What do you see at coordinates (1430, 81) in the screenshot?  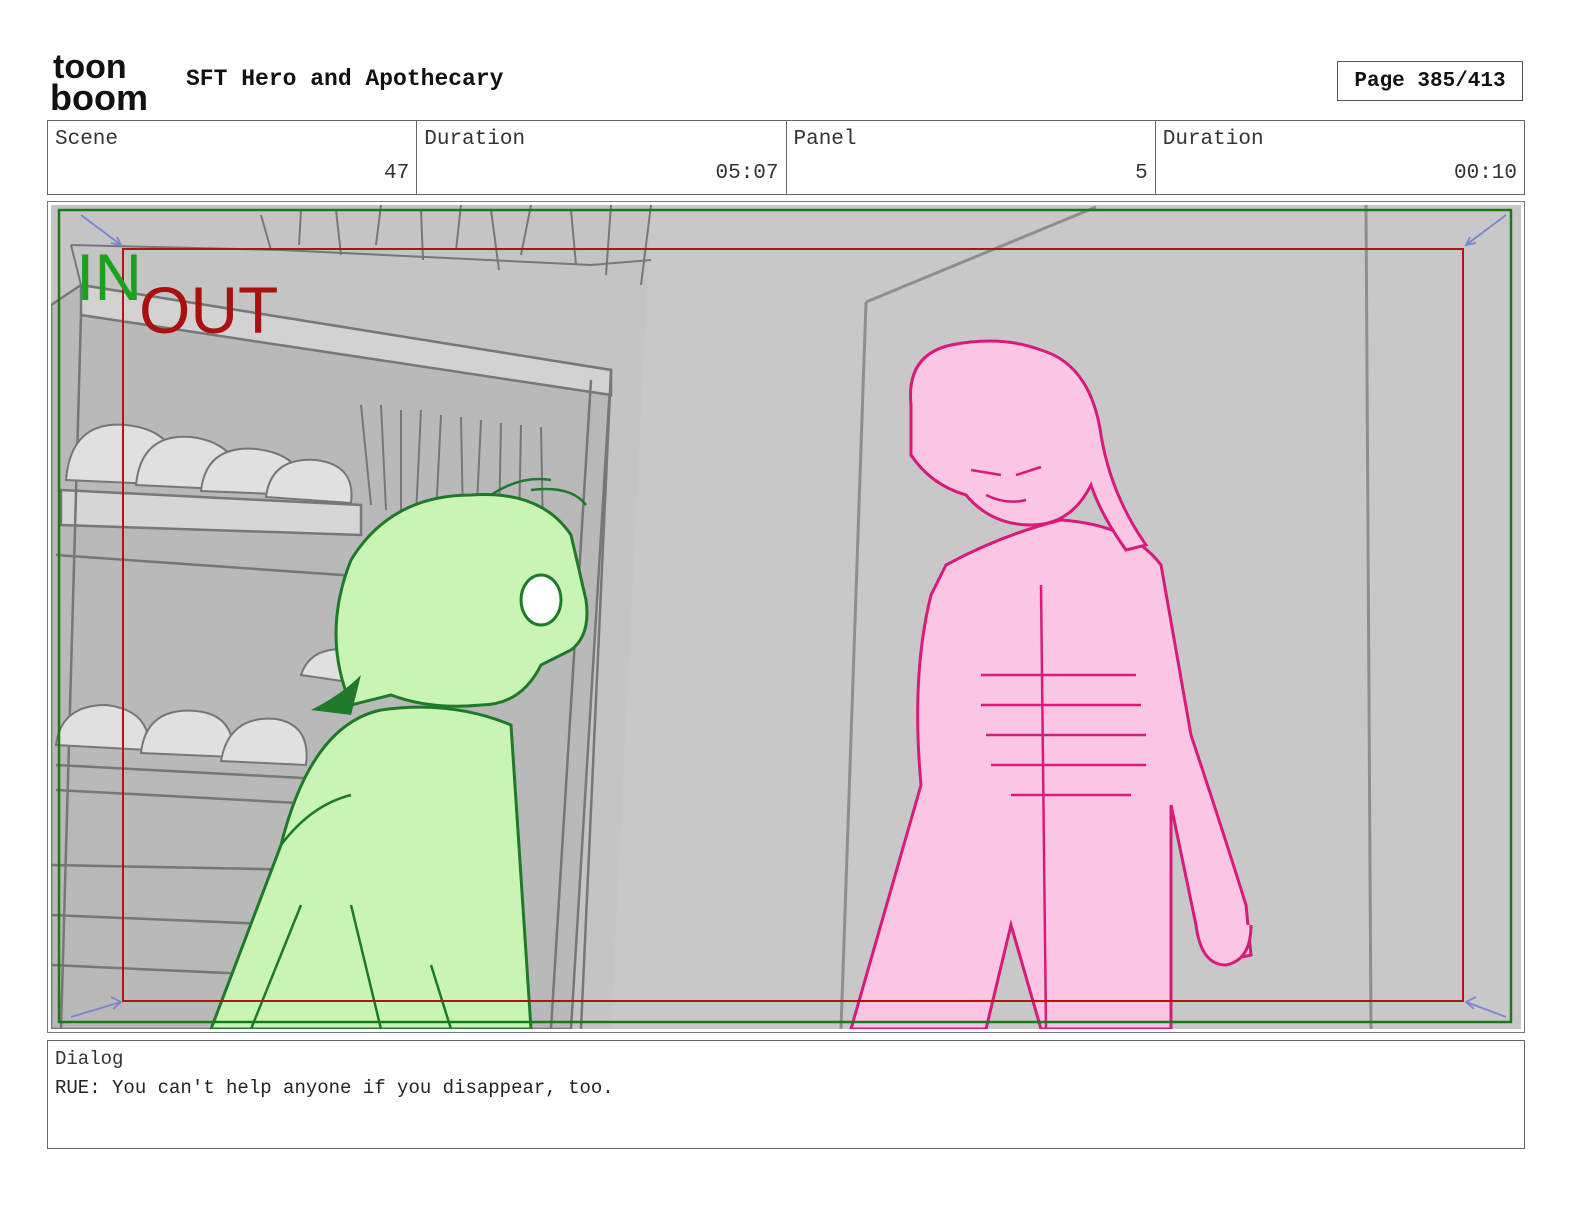 I see `page-counter: Page 385/413` at bounding box center [1430, 81].